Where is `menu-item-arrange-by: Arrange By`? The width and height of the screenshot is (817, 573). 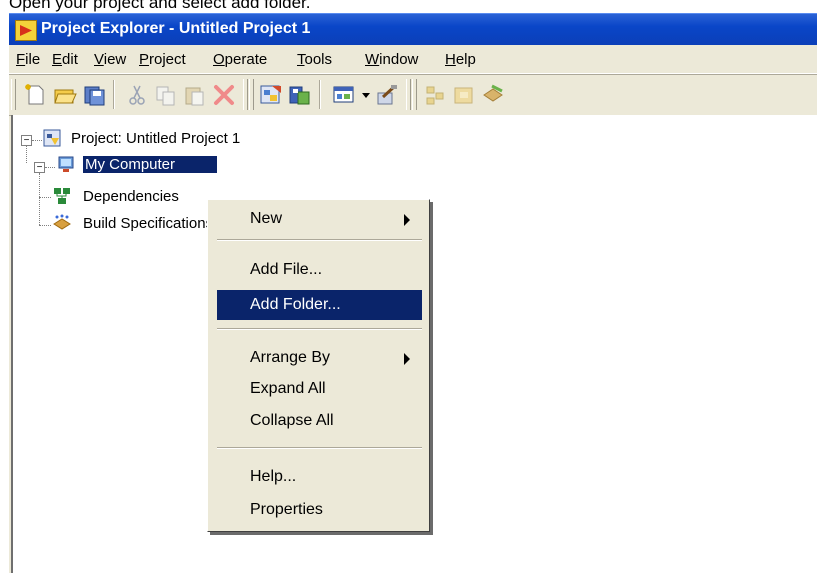 menu-item-arrange-by: Arrange By is located at coordinates (319, 358).